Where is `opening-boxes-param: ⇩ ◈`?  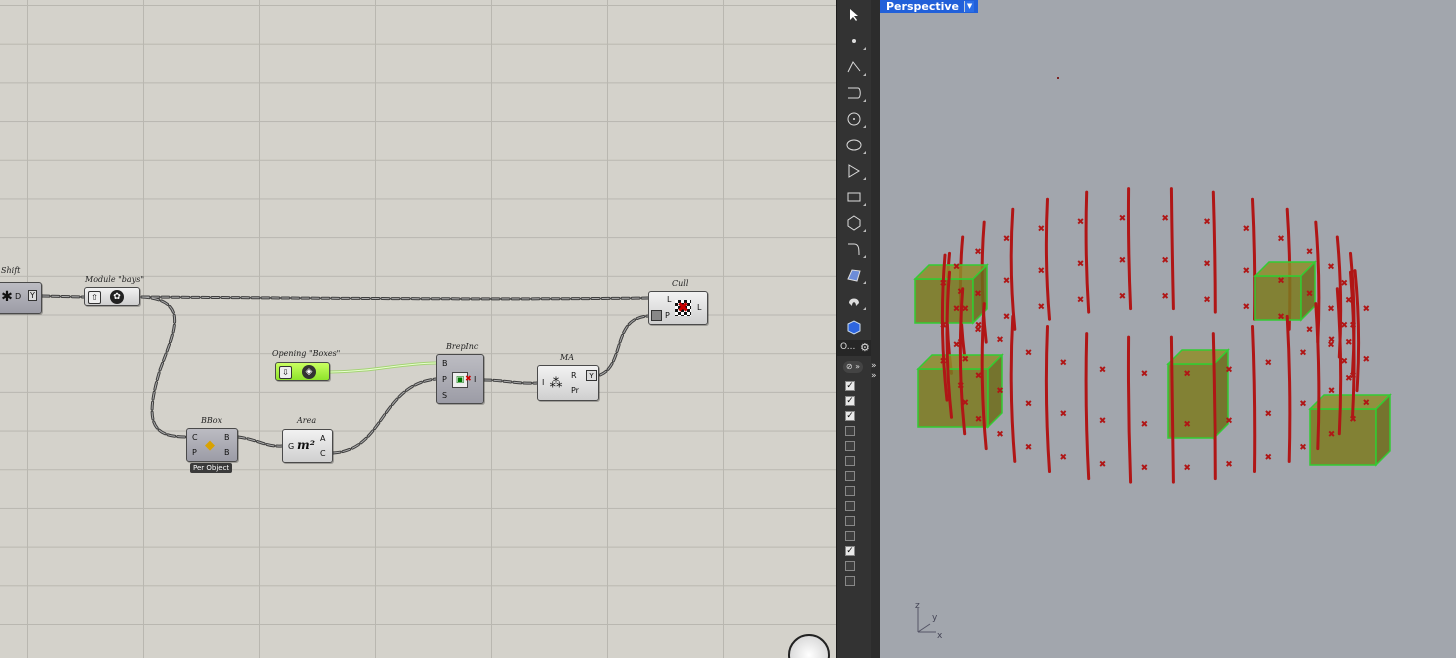
opening-boxes-param: ⇩ ◈ is located at coordinates (302, 371).